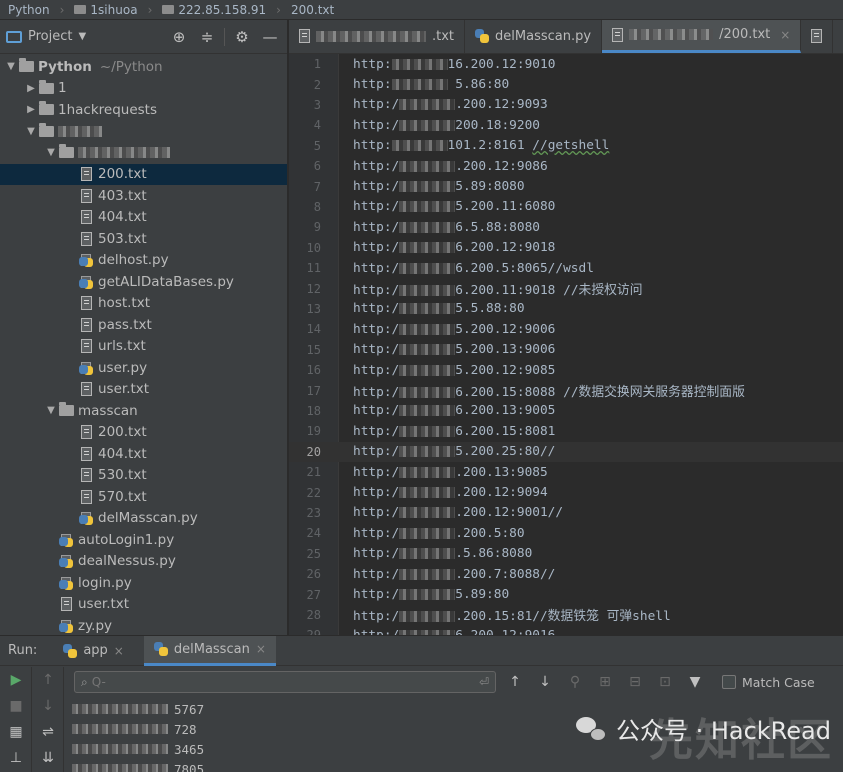 The image size is (843, 772). Describe the element at coordinates (143, 282) in the screenshot. I see `tree-file: getALIDataBases.py` at that location.